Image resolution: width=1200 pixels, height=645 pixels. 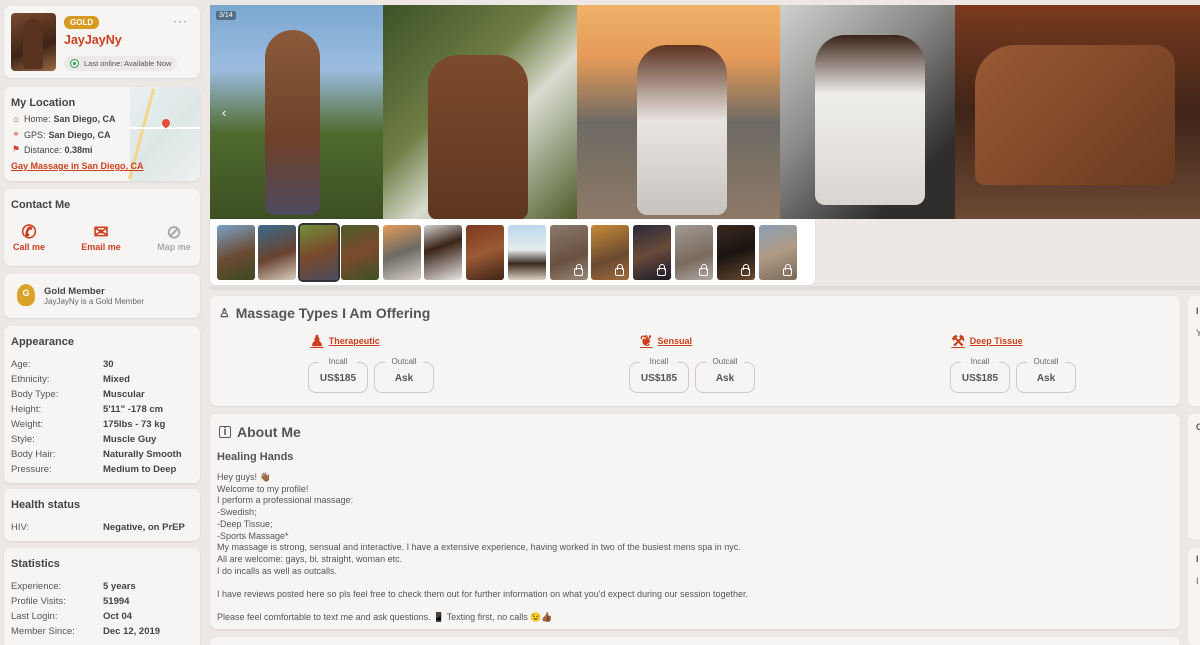 What do you see at coordinates (86, 631) in the screenshot?
I see `statistics-row: Member Since: Dec 12, 2019` at bounding box center [86, 631].